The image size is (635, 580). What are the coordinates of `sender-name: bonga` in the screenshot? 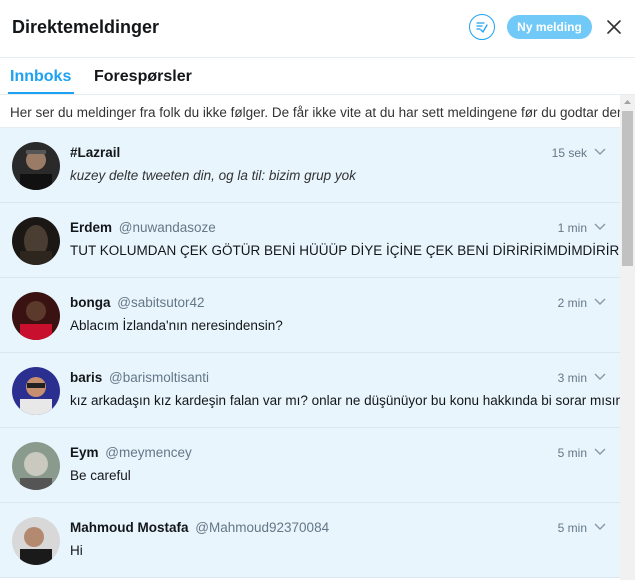 It's located at (90, 302).